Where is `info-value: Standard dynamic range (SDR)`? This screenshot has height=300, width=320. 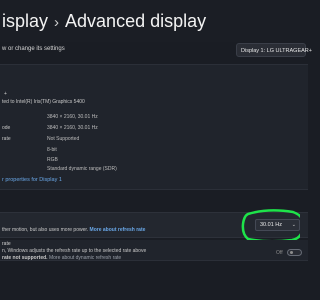 info-value: Standard dynamic range (SDR) is located at coordinates (82, 169).